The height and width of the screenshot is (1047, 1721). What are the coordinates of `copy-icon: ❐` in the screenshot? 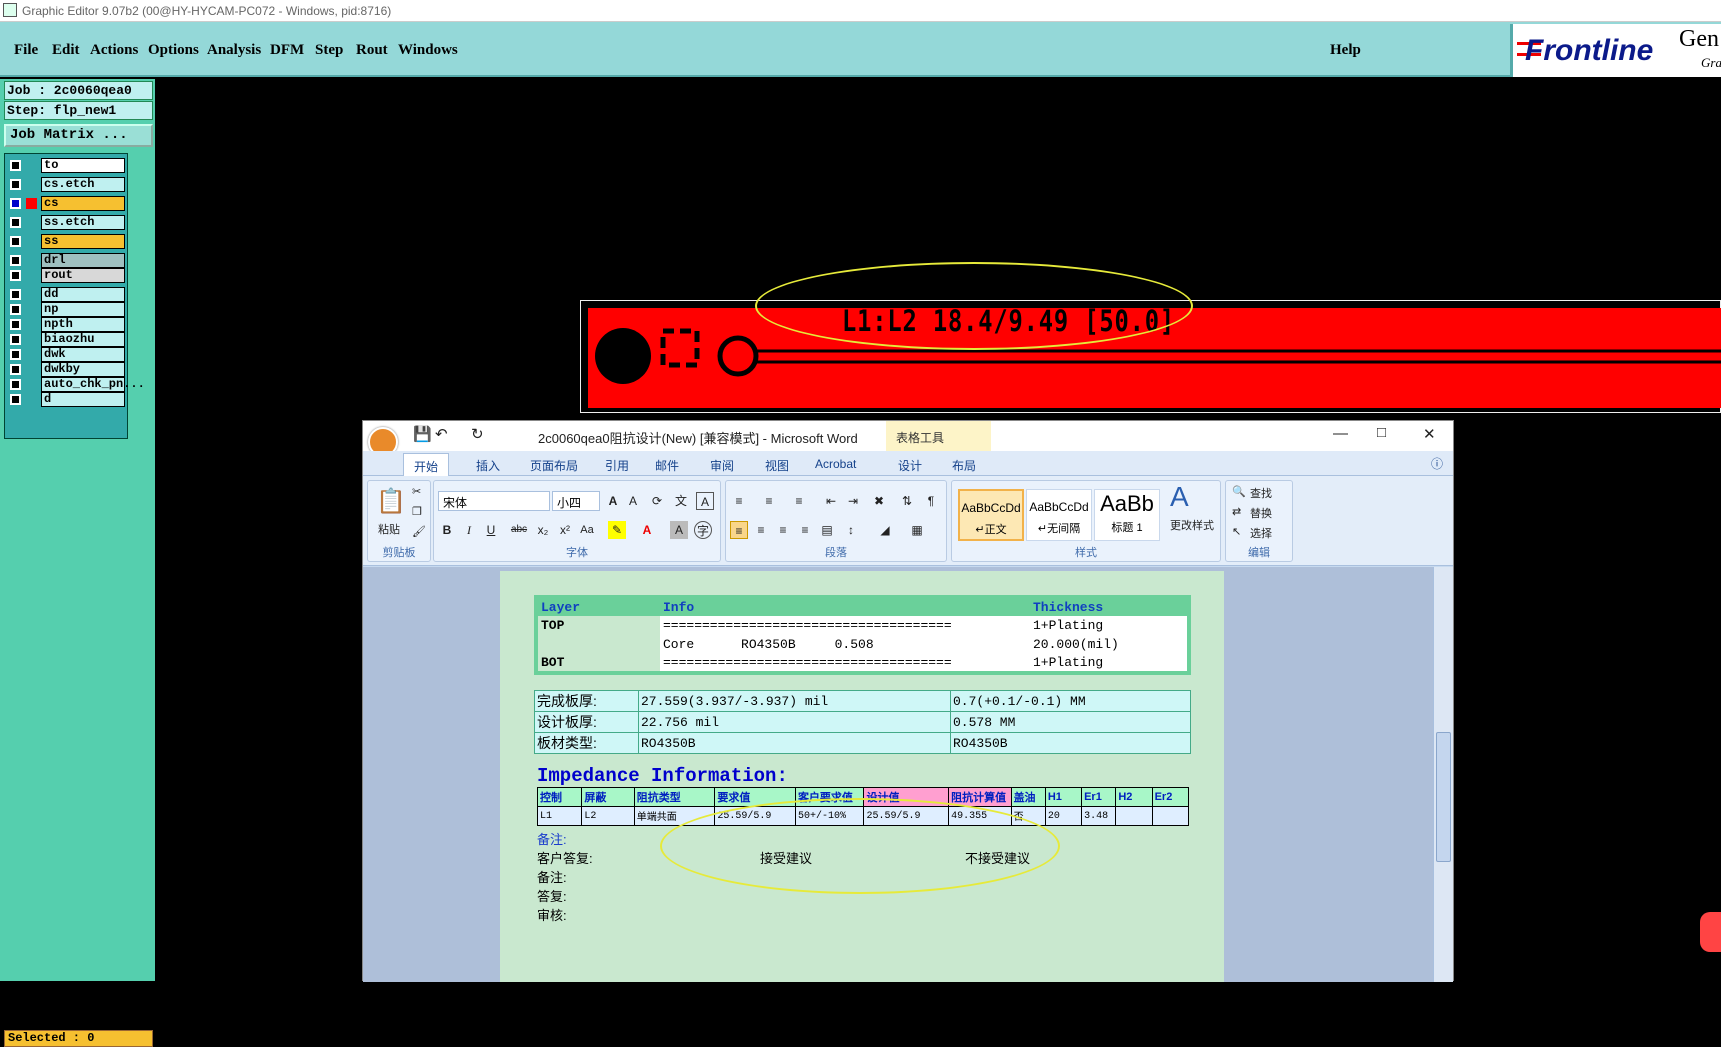 It's located at (417, 511).